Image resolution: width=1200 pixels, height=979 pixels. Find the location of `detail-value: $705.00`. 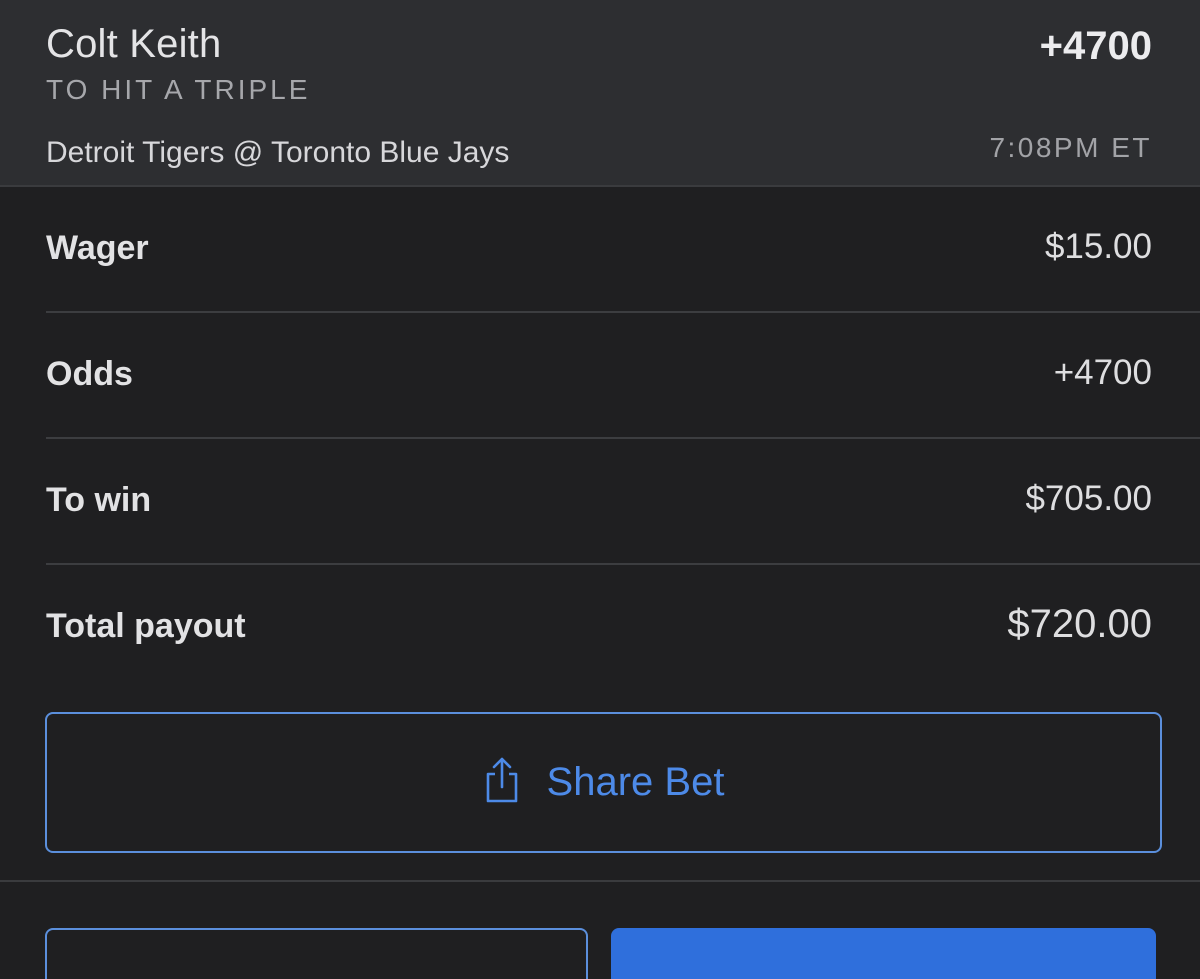

detail-value: $705.00 is located at coordinates (1088, 498).